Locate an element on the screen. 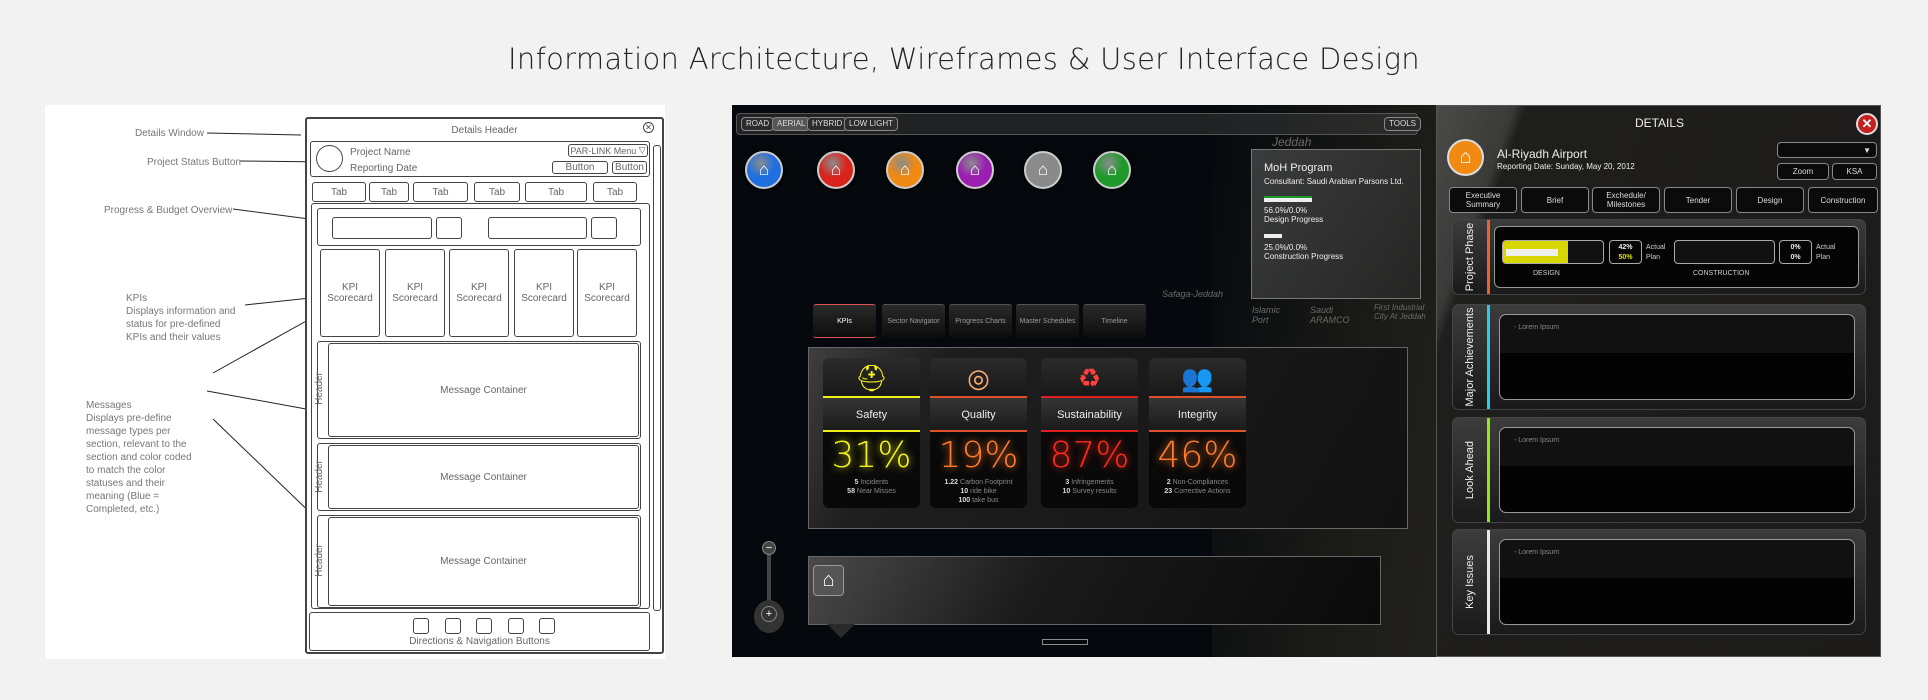 The image size is (1928, 700). tab-executive-summary: Executive Summary is located at coordinates (1483, 200).